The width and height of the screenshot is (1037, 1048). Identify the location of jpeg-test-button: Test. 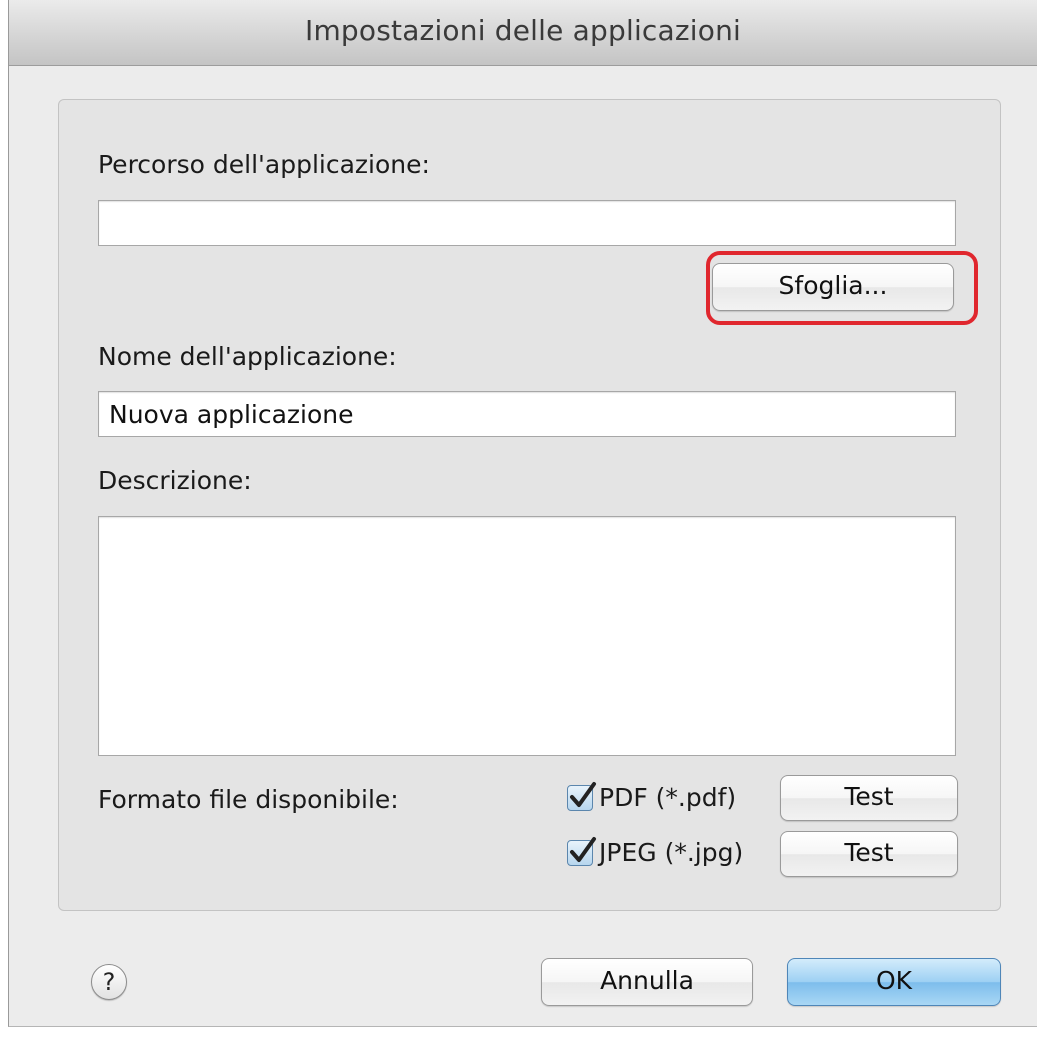
(869, 854).